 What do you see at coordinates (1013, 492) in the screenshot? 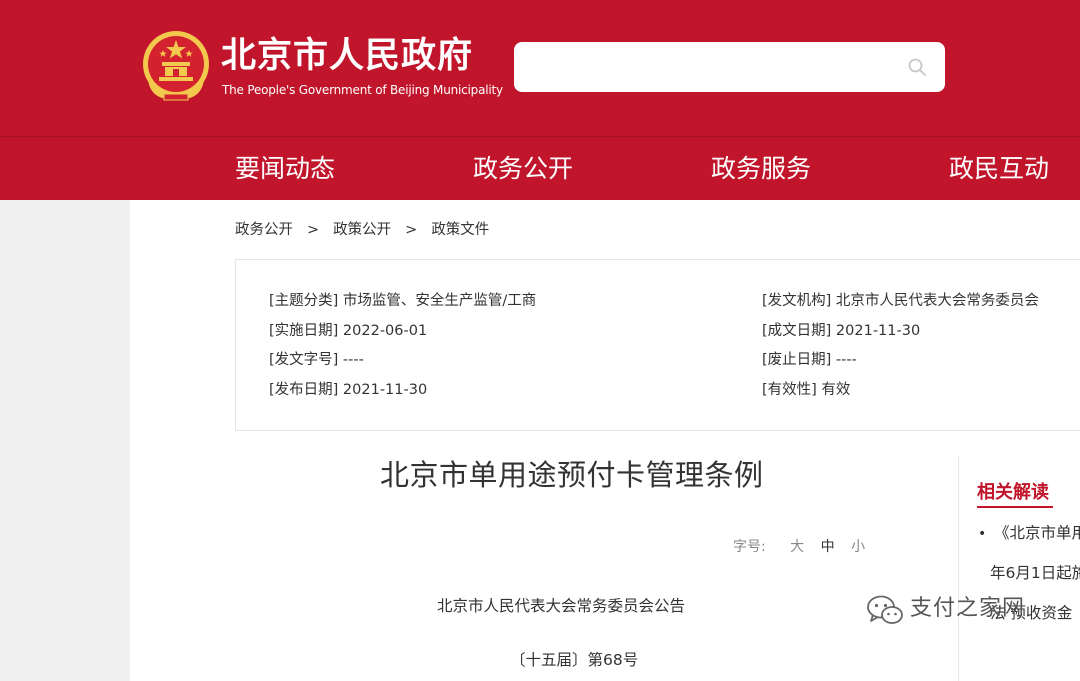
I see `related-interpretation-title: 相关解读` at bounding box center [1013, 492].